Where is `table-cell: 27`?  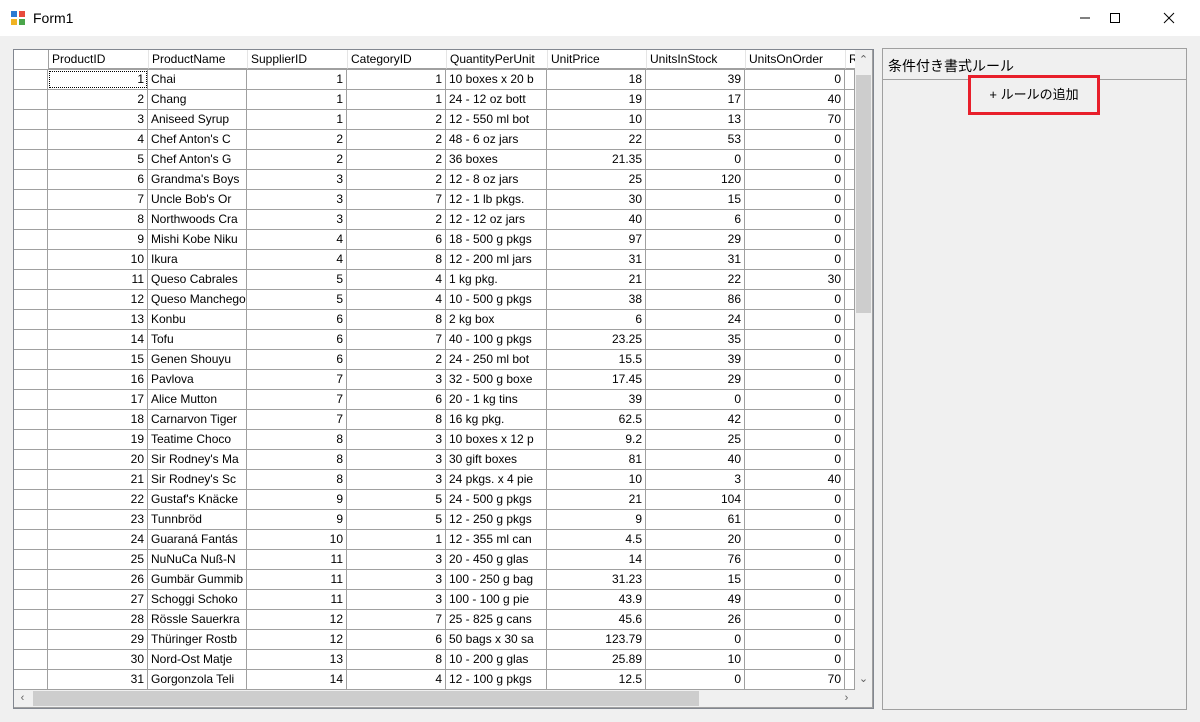
table-cell: 27 is located at coordinates (98, 599).